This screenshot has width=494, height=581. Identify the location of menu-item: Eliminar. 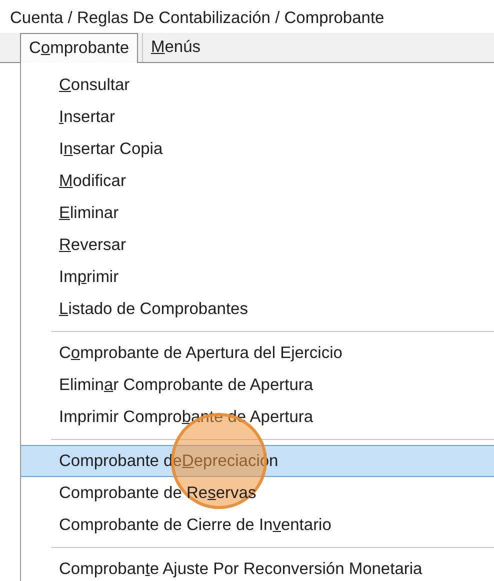
(257, 213).